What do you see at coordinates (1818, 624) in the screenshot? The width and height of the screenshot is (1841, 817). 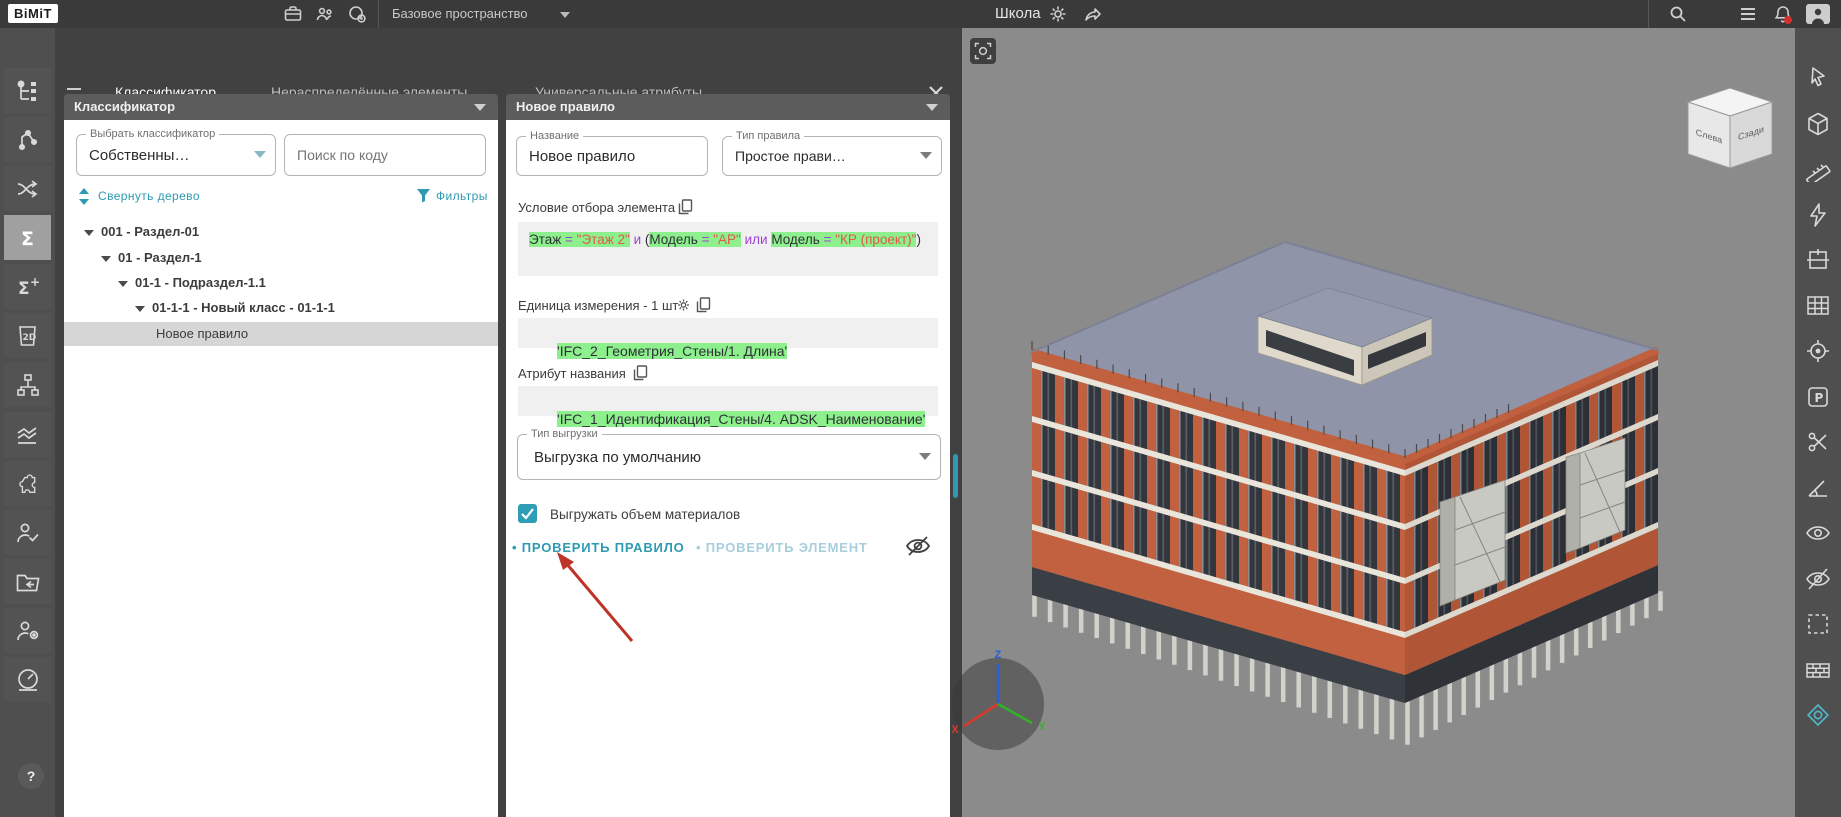 I see `selection-frame-icon` at bounding box center [1818, 624].